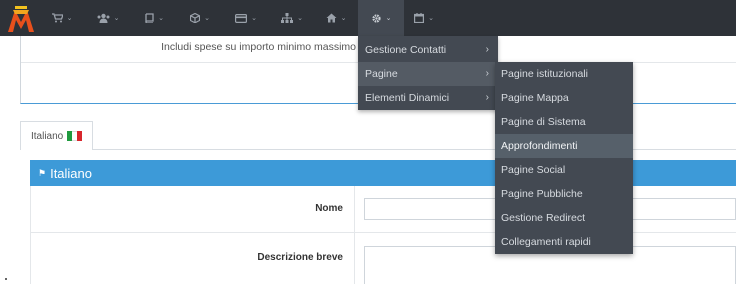 This screenshot has width=736, height=284. Describe the element at coordinates (414, 149) in the screenshot. I see `tab-bar-divider` at that location.